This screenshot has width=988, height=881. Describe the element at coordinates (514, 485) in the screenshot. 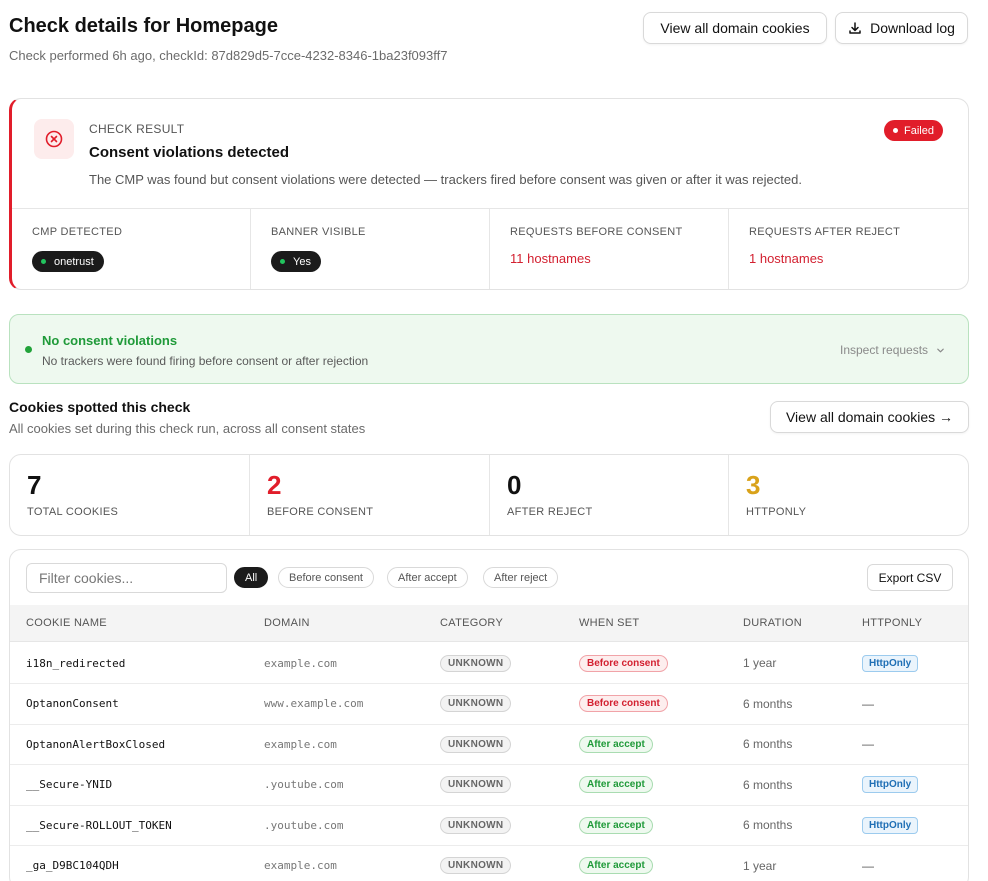

I see `stat-value: 0` at that location.